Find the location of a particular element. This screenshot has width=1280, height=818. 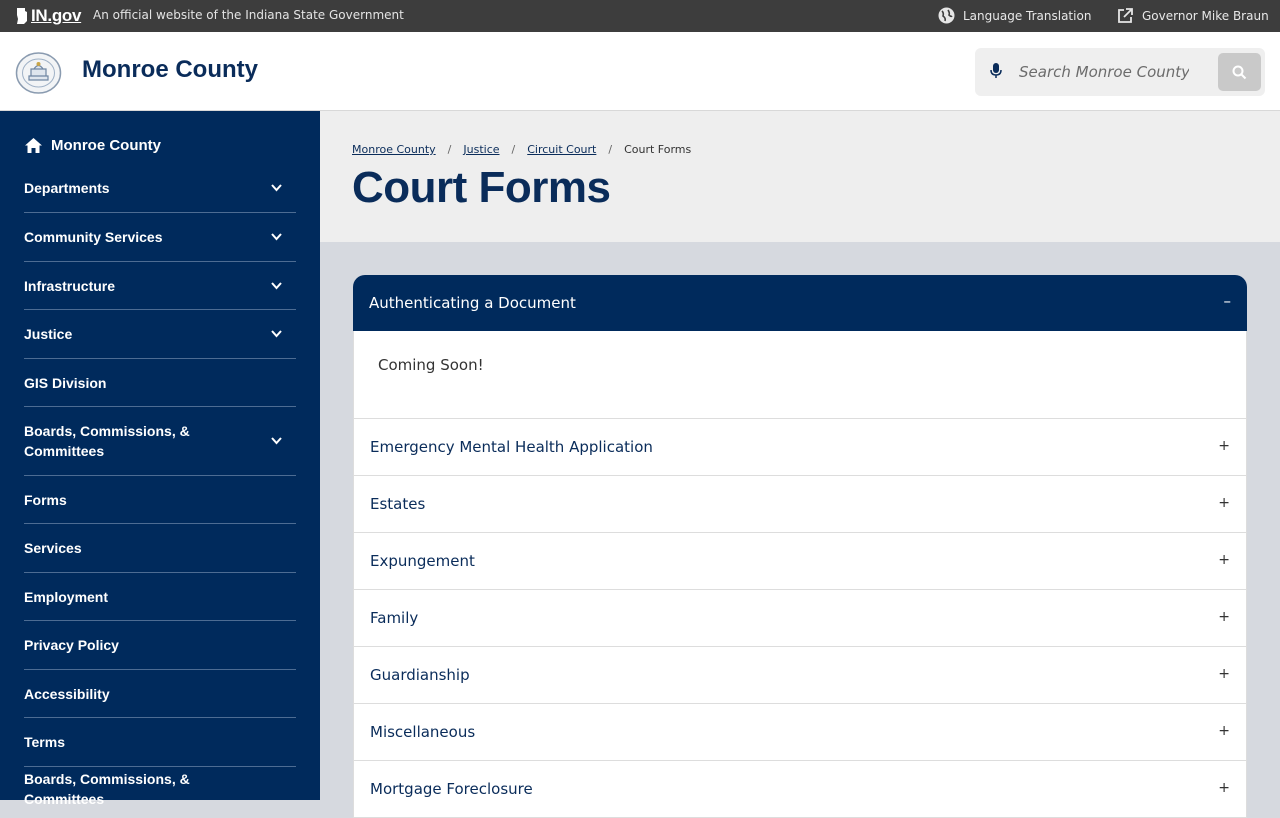

sidebar-item-label: Accessibility is located at coordinates (67, 693).